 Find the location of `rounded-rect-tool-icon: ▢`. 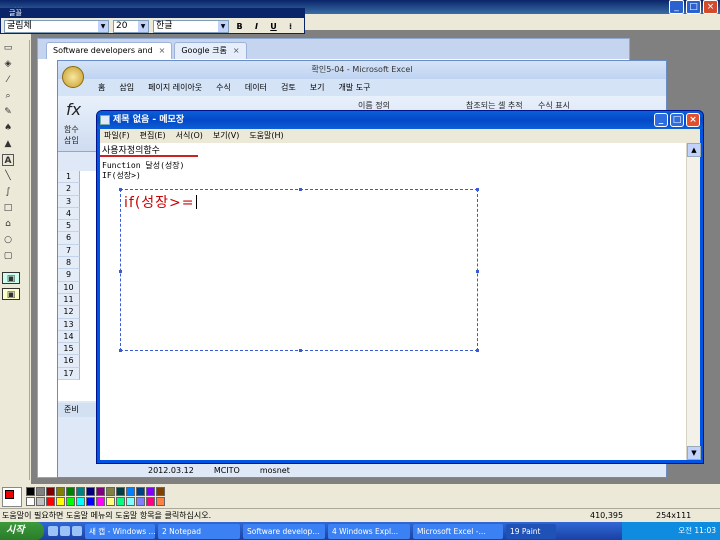

rounded-rect-tool-icon: ▢ is located at coordinates (8, 256).